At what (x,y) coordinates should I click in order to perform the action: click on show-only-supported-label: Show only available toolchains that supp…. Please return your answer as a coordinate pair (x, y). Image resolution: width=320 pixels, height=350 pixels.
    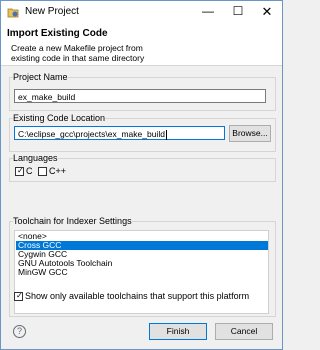
    Looking at the image, I should click on (137, 296).